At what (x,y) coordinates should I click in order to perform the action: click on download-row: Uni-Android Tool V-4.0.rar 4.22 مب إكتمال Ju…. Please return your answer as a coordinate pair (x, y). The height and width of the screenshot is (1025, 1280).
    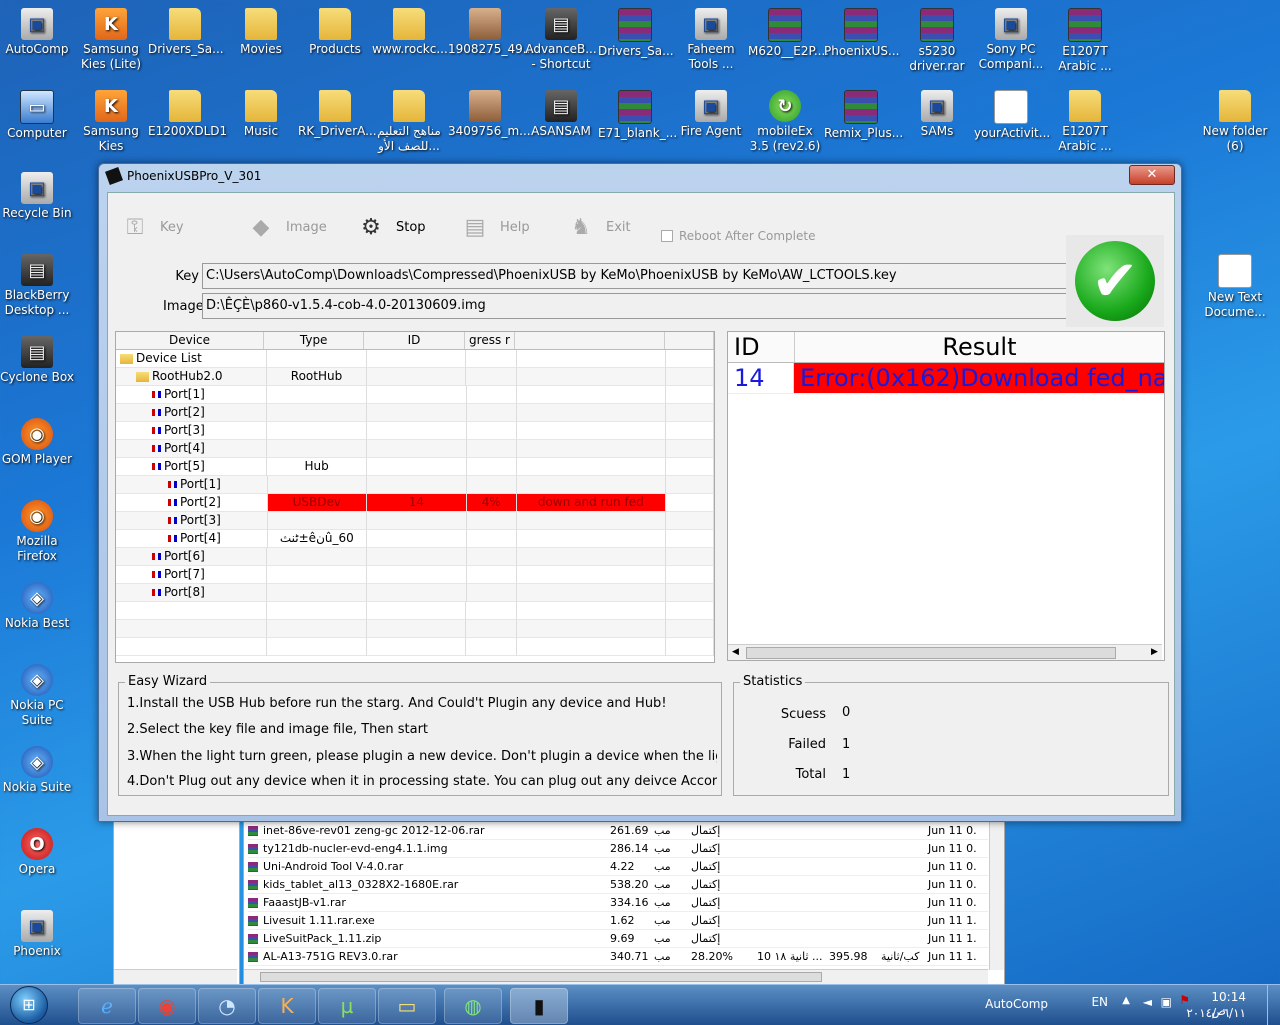
    Looking at the image, I should click on (618, 867).